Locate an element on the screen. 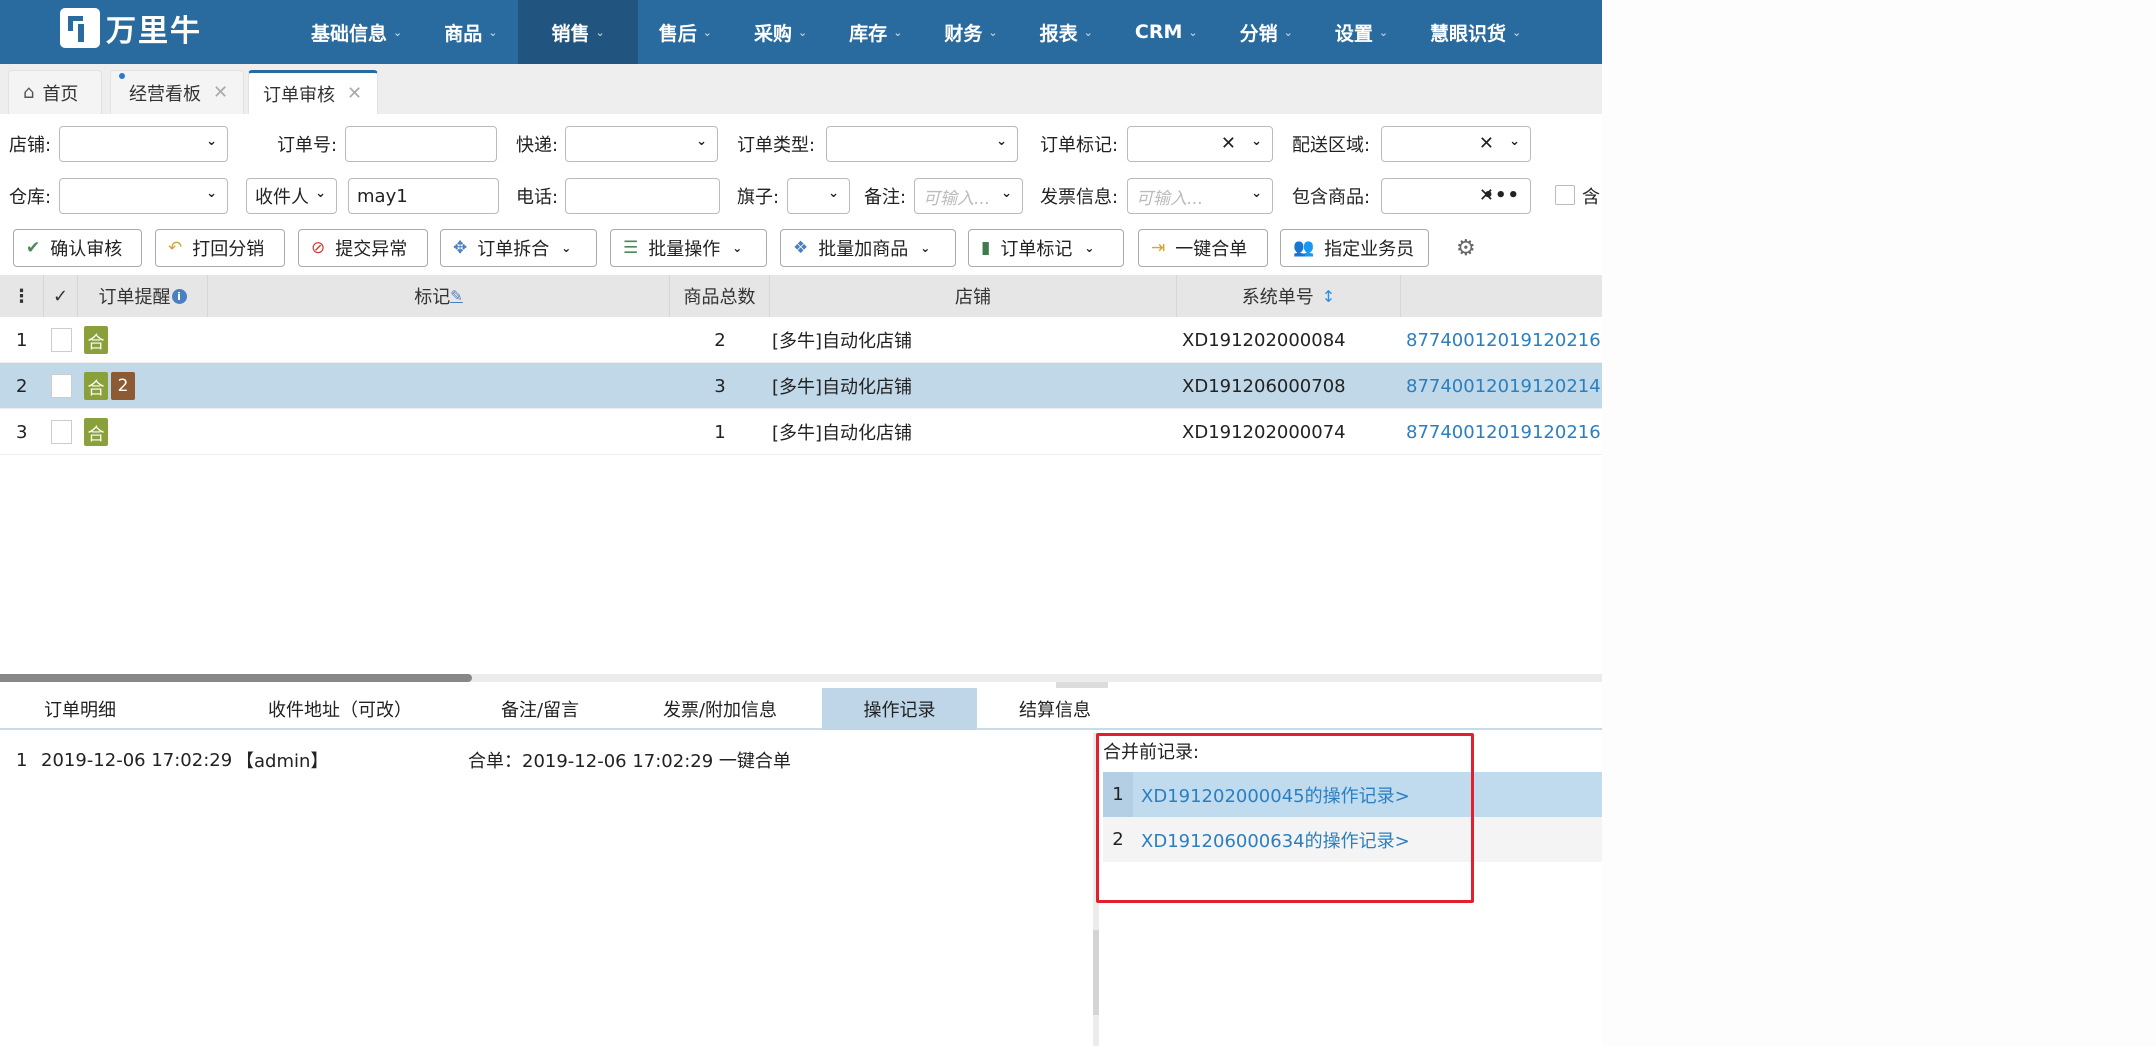  menu-sales: 销售 ⌄ is located at coordinates (578, 32).